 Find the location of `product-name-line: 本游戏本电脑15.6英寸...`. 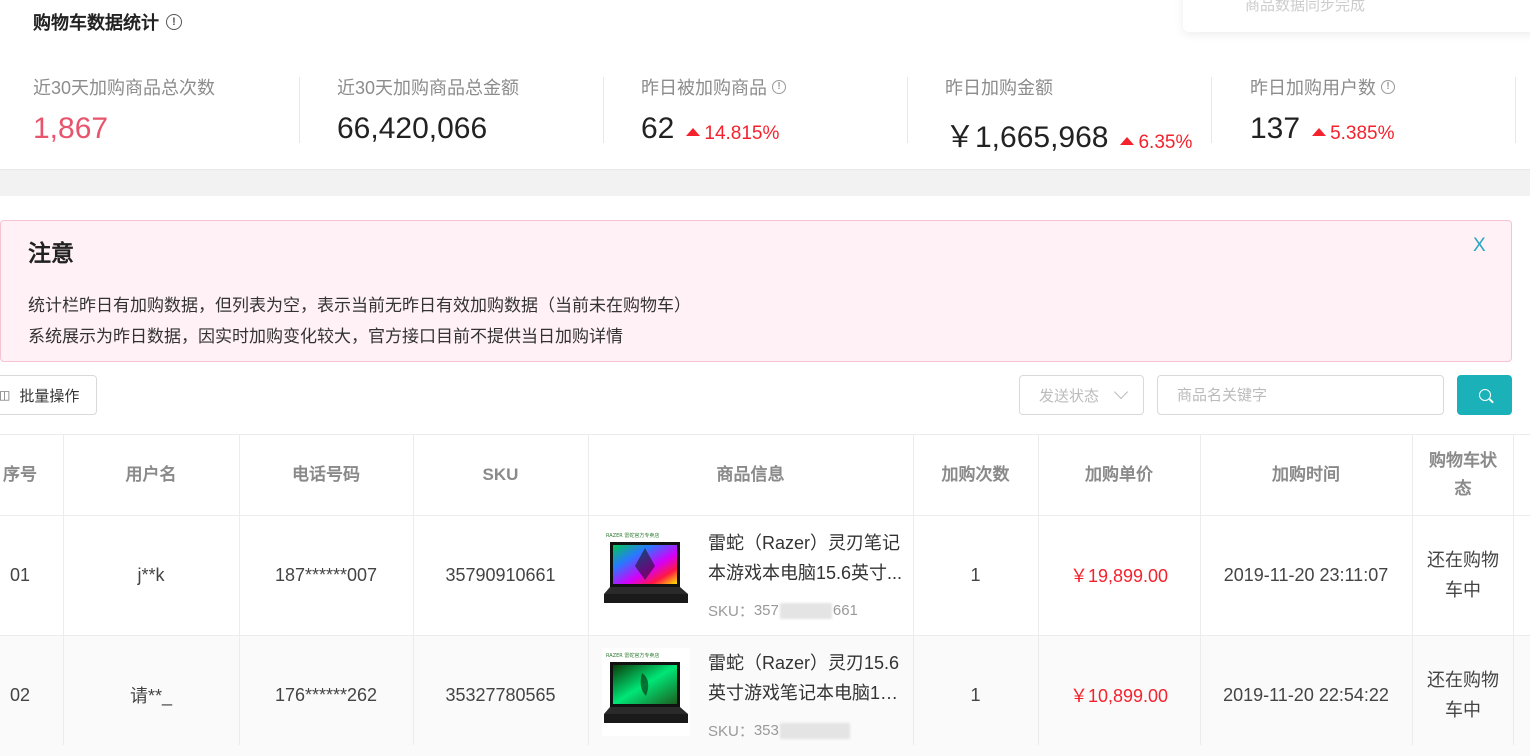

product-name-line: 本游戏本电脑15.6英寸... is located at coordinates (805, 573).